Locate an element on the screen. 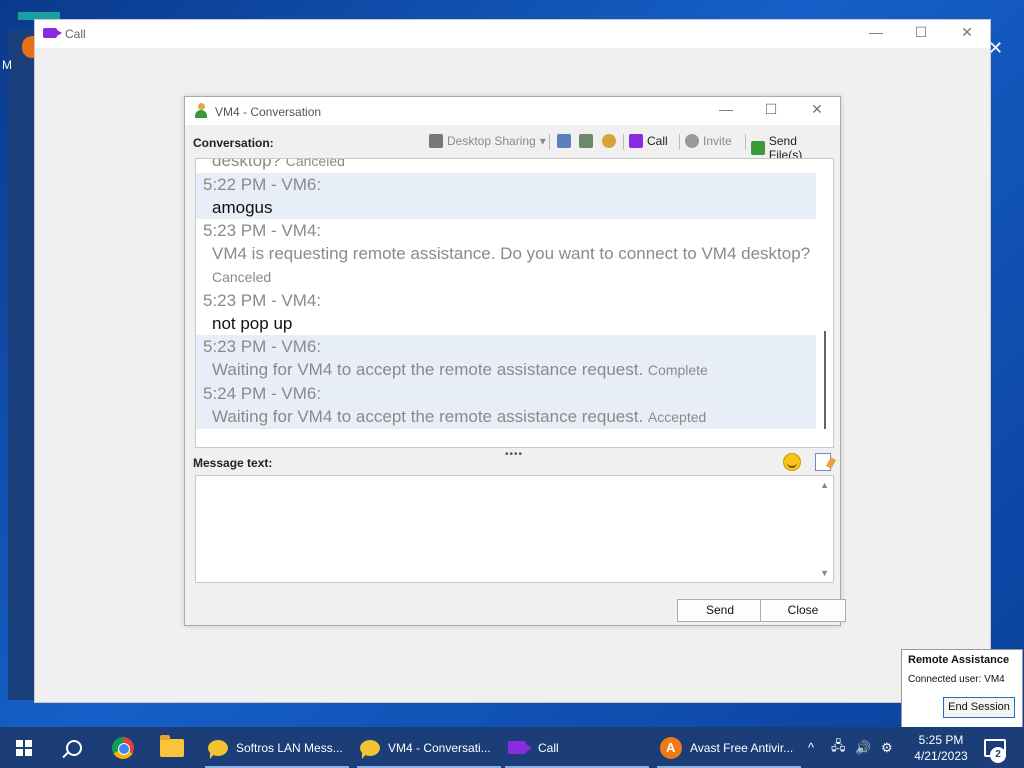 This screenshot has width=1024, height=768. clock-date: 4/21/2023 is located at coordinates (941, 756).